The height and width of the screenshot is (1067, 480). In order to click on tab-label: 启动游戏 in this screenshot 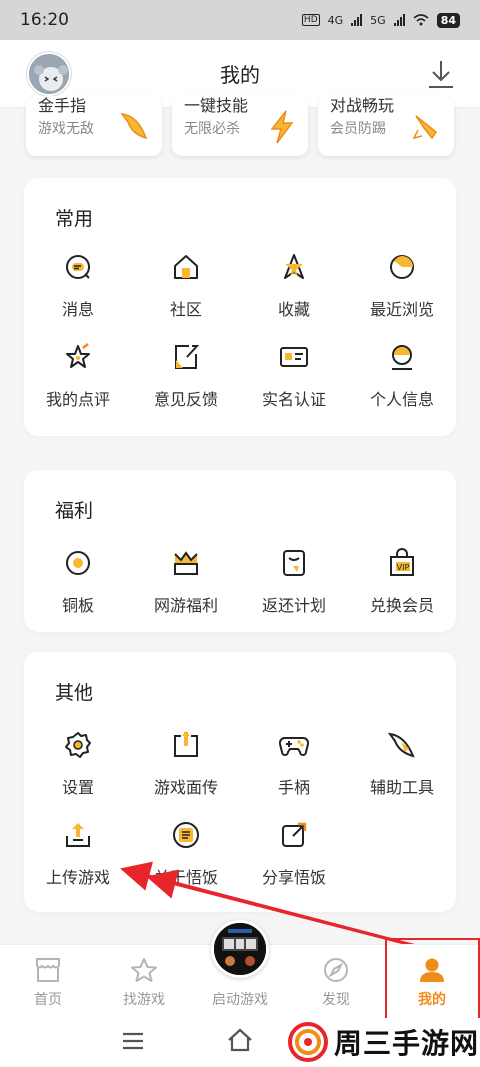, I will do `click(240, 1000)`.